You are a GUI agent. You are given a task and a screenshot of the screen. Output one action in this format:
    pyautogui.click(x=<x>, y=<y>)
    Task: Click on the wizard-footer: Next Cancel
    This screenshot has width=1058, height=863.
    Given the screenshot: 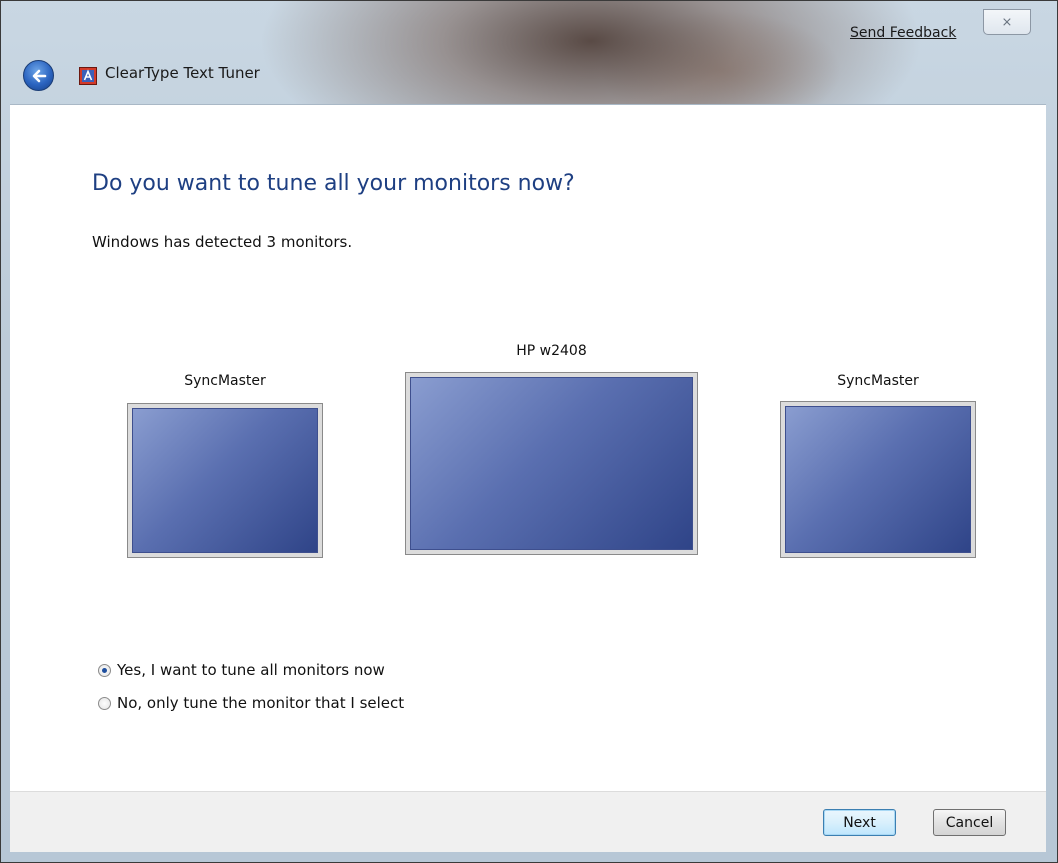 What is the action you would take?
    pyautogui.click(x=528, y=821)
    